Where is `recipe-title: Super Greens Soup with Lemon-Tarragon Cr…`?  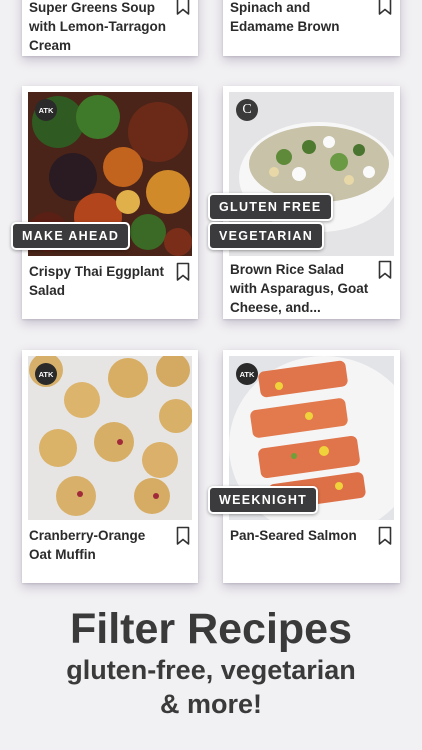 recipe-title: Super Greens Soup with Lemon-Tarragon Cr… is located at coordinates (97, 26).